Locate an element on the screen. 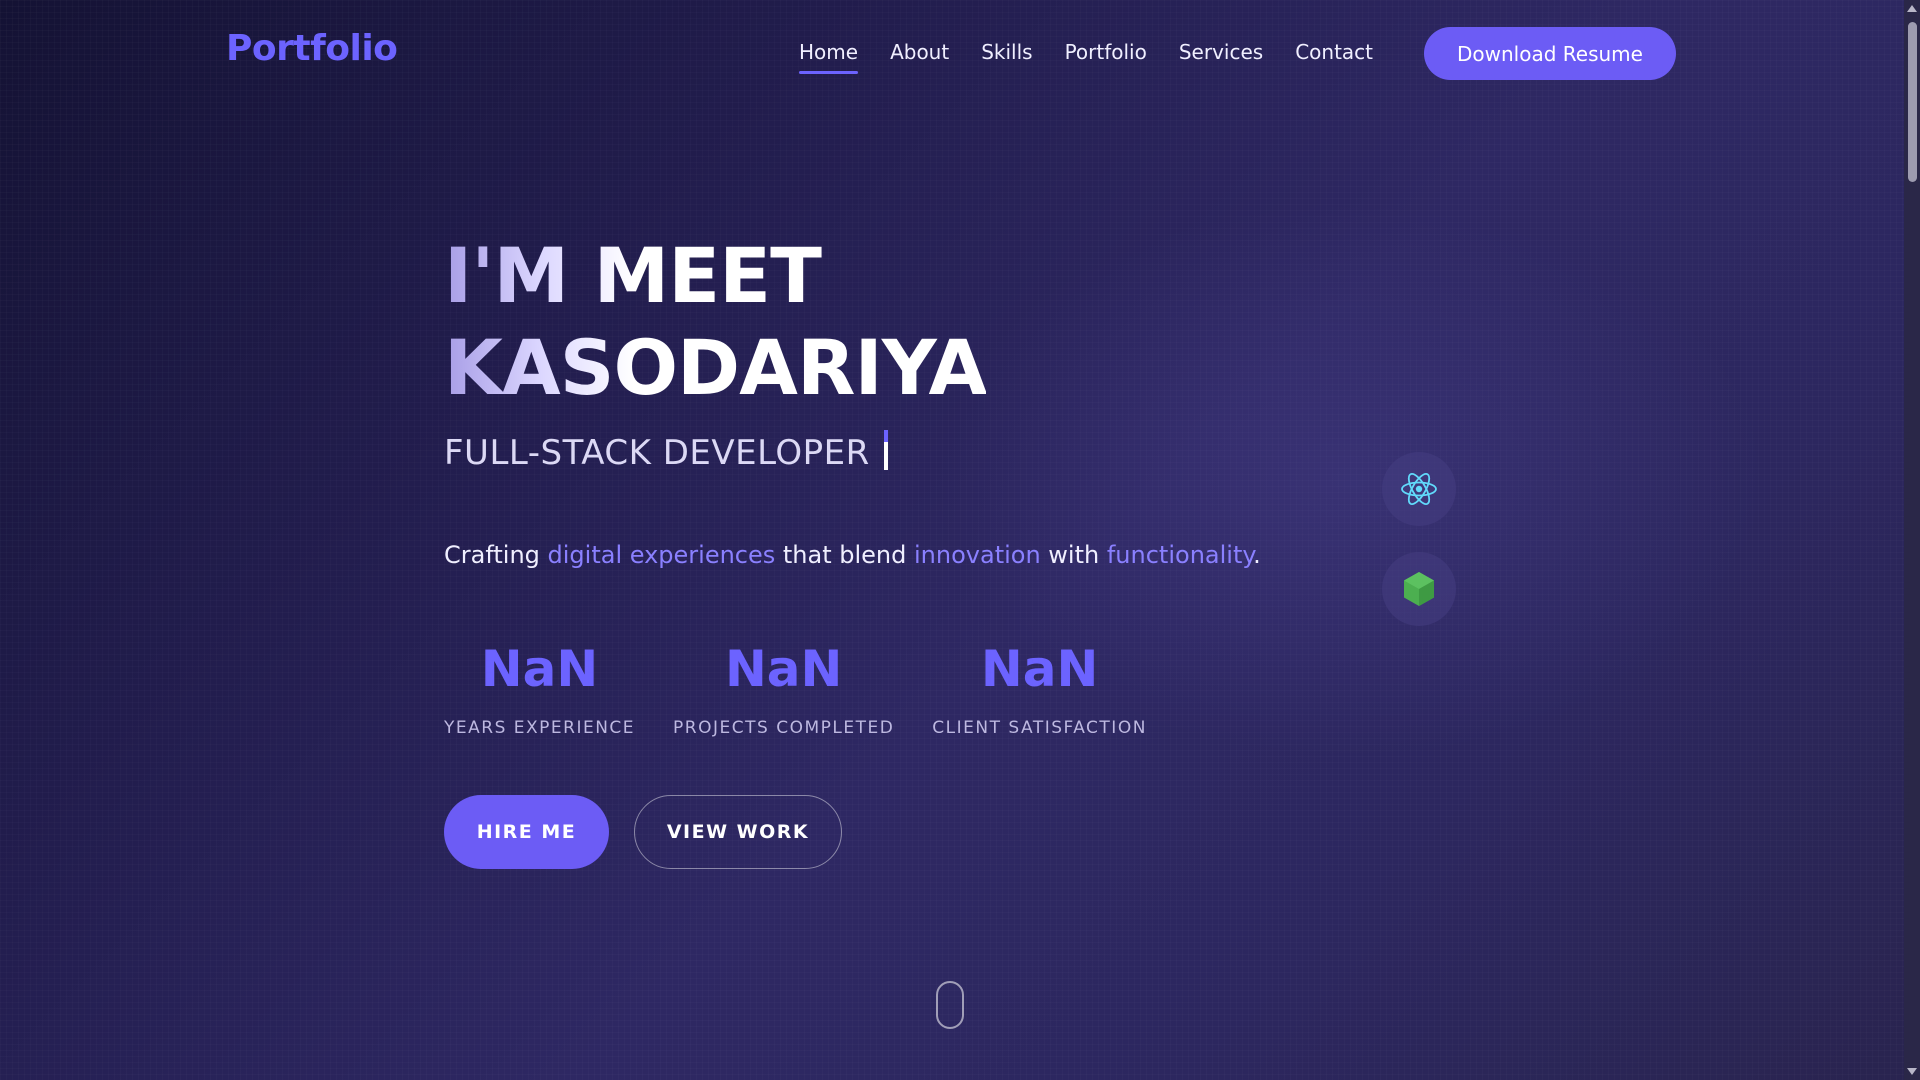 This screenshot has width=1920, height=1080. hero-subtitle: FULL-STACK DEVELOPER is located at coordinates (666, 451).